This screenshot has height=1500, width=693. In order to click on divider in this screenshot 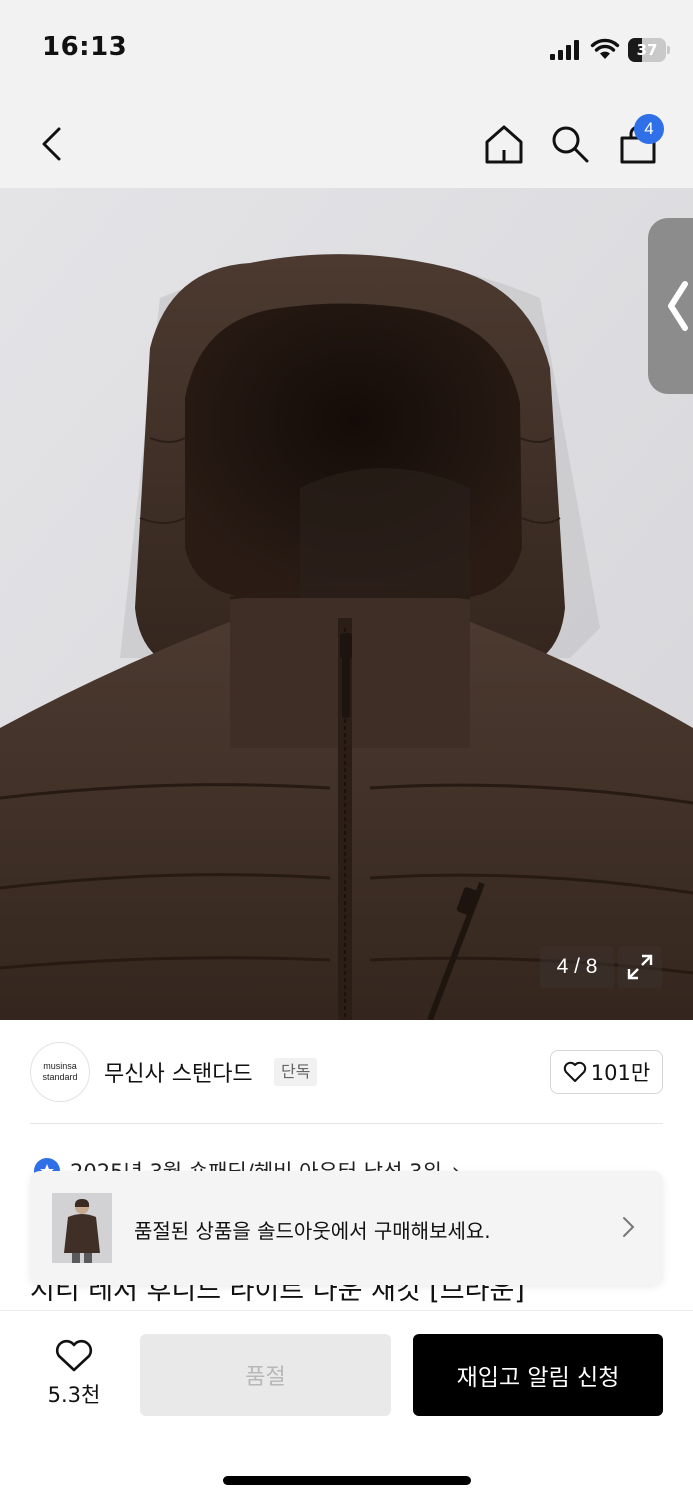, I will do `click(346, 1123)`.